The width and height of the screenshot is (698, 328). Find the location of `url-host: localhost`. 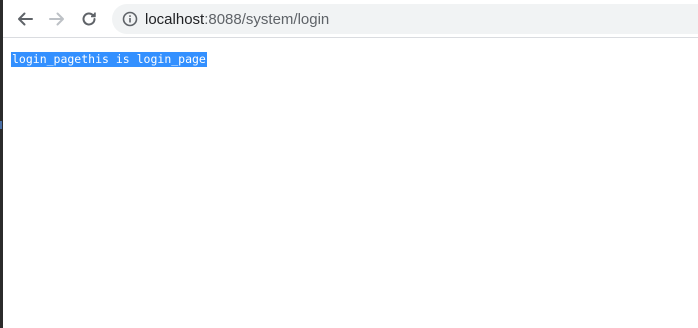

url-host: localhost is located at coordinates (175, 19).